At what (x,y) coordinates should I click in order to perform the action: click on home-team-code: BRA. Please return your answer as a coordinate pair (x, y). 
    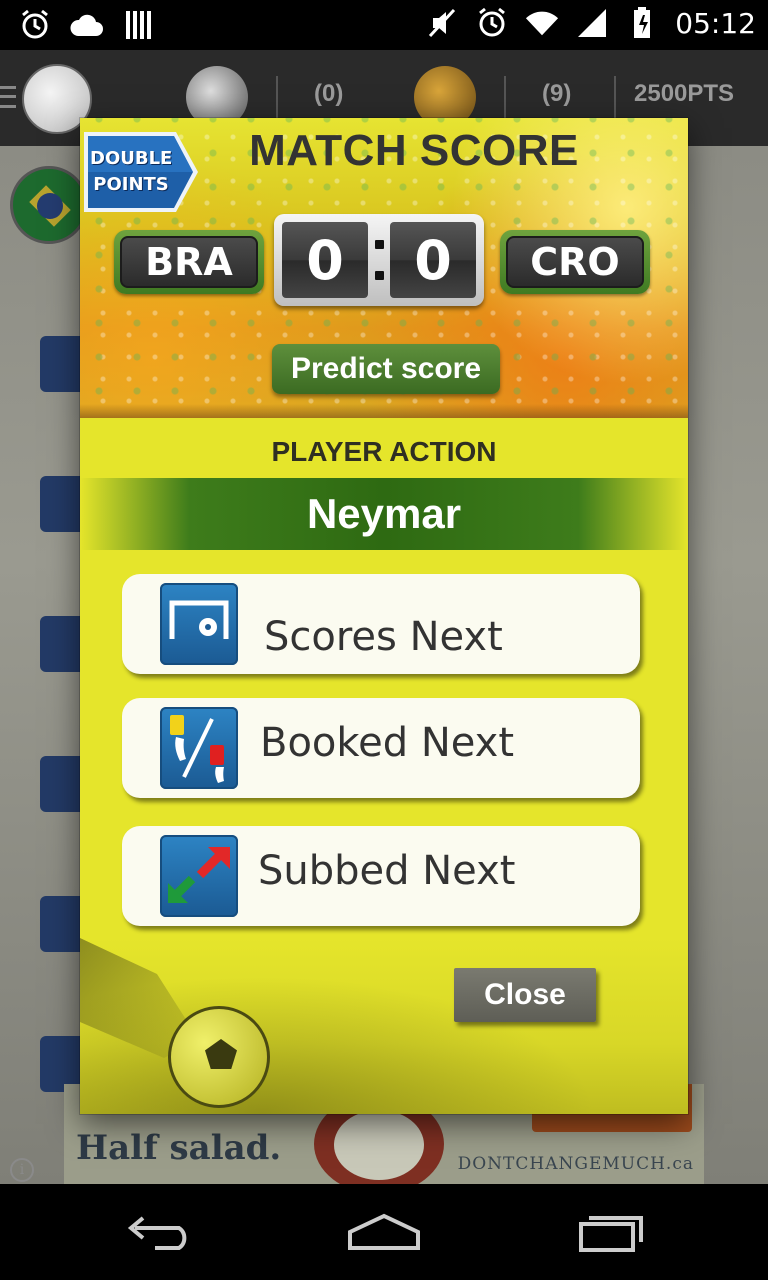
    Looking at the image, I should click on (189, 262).